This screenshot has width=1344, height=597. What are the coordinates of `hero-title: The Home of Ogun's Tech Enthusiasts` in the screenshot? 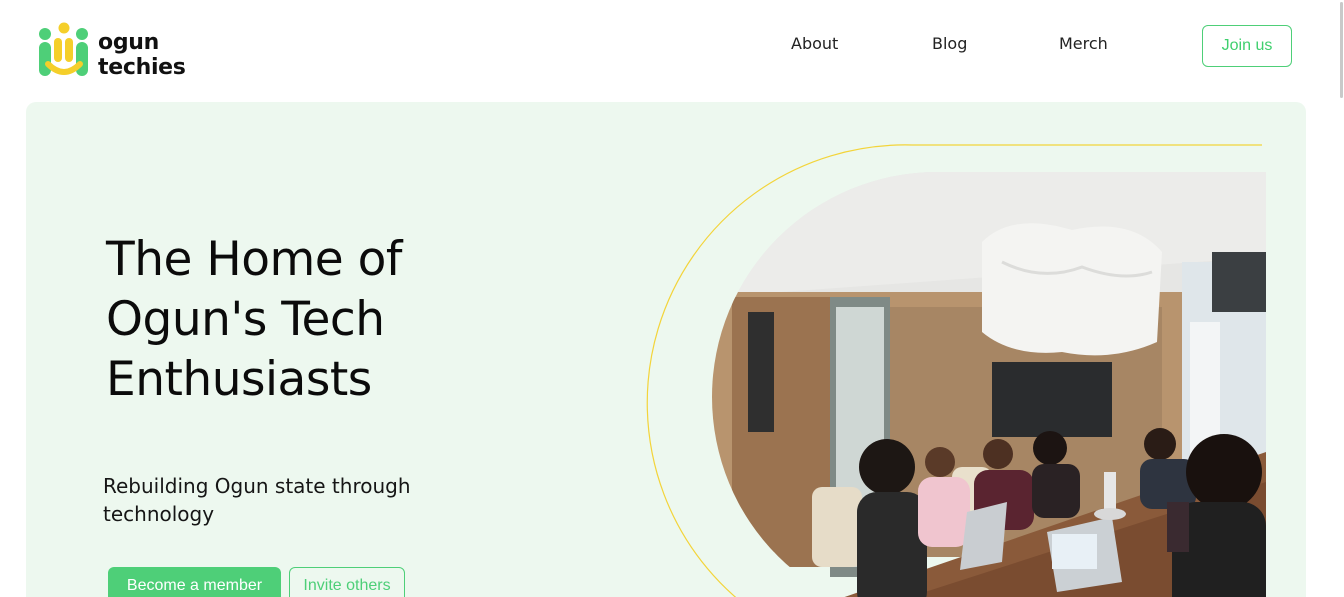 It's located at (296, 320).